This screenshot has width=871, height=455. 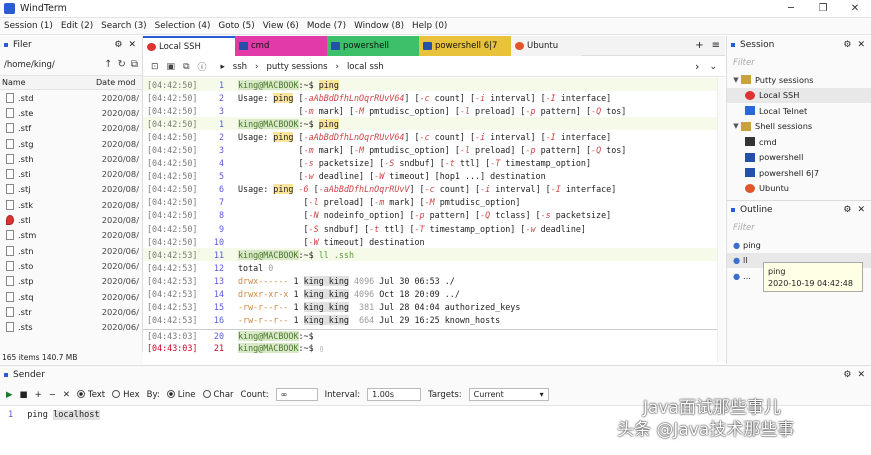 What do you see at coordinates (51, 65) in the screenshot?
I see `path-input: /home/king/` at bounding box center [51, 65].